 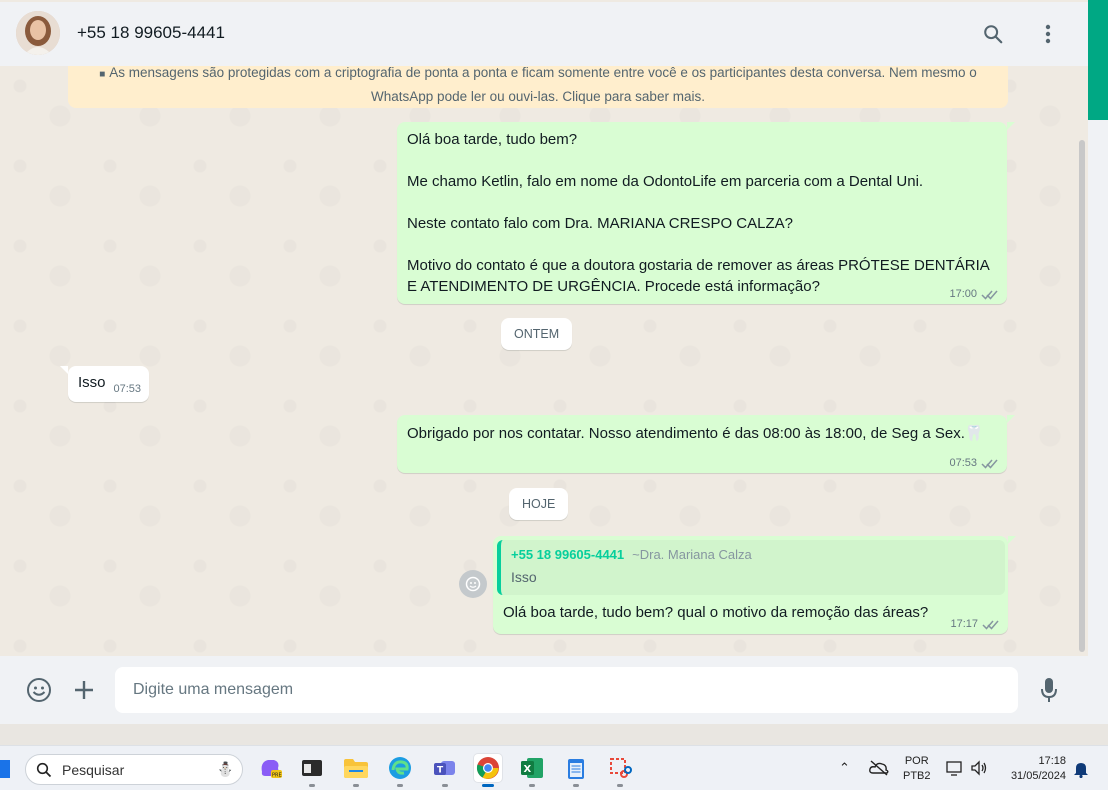 I want to click on clock-date: 31/05/2024, so click(x=1038, y=776).